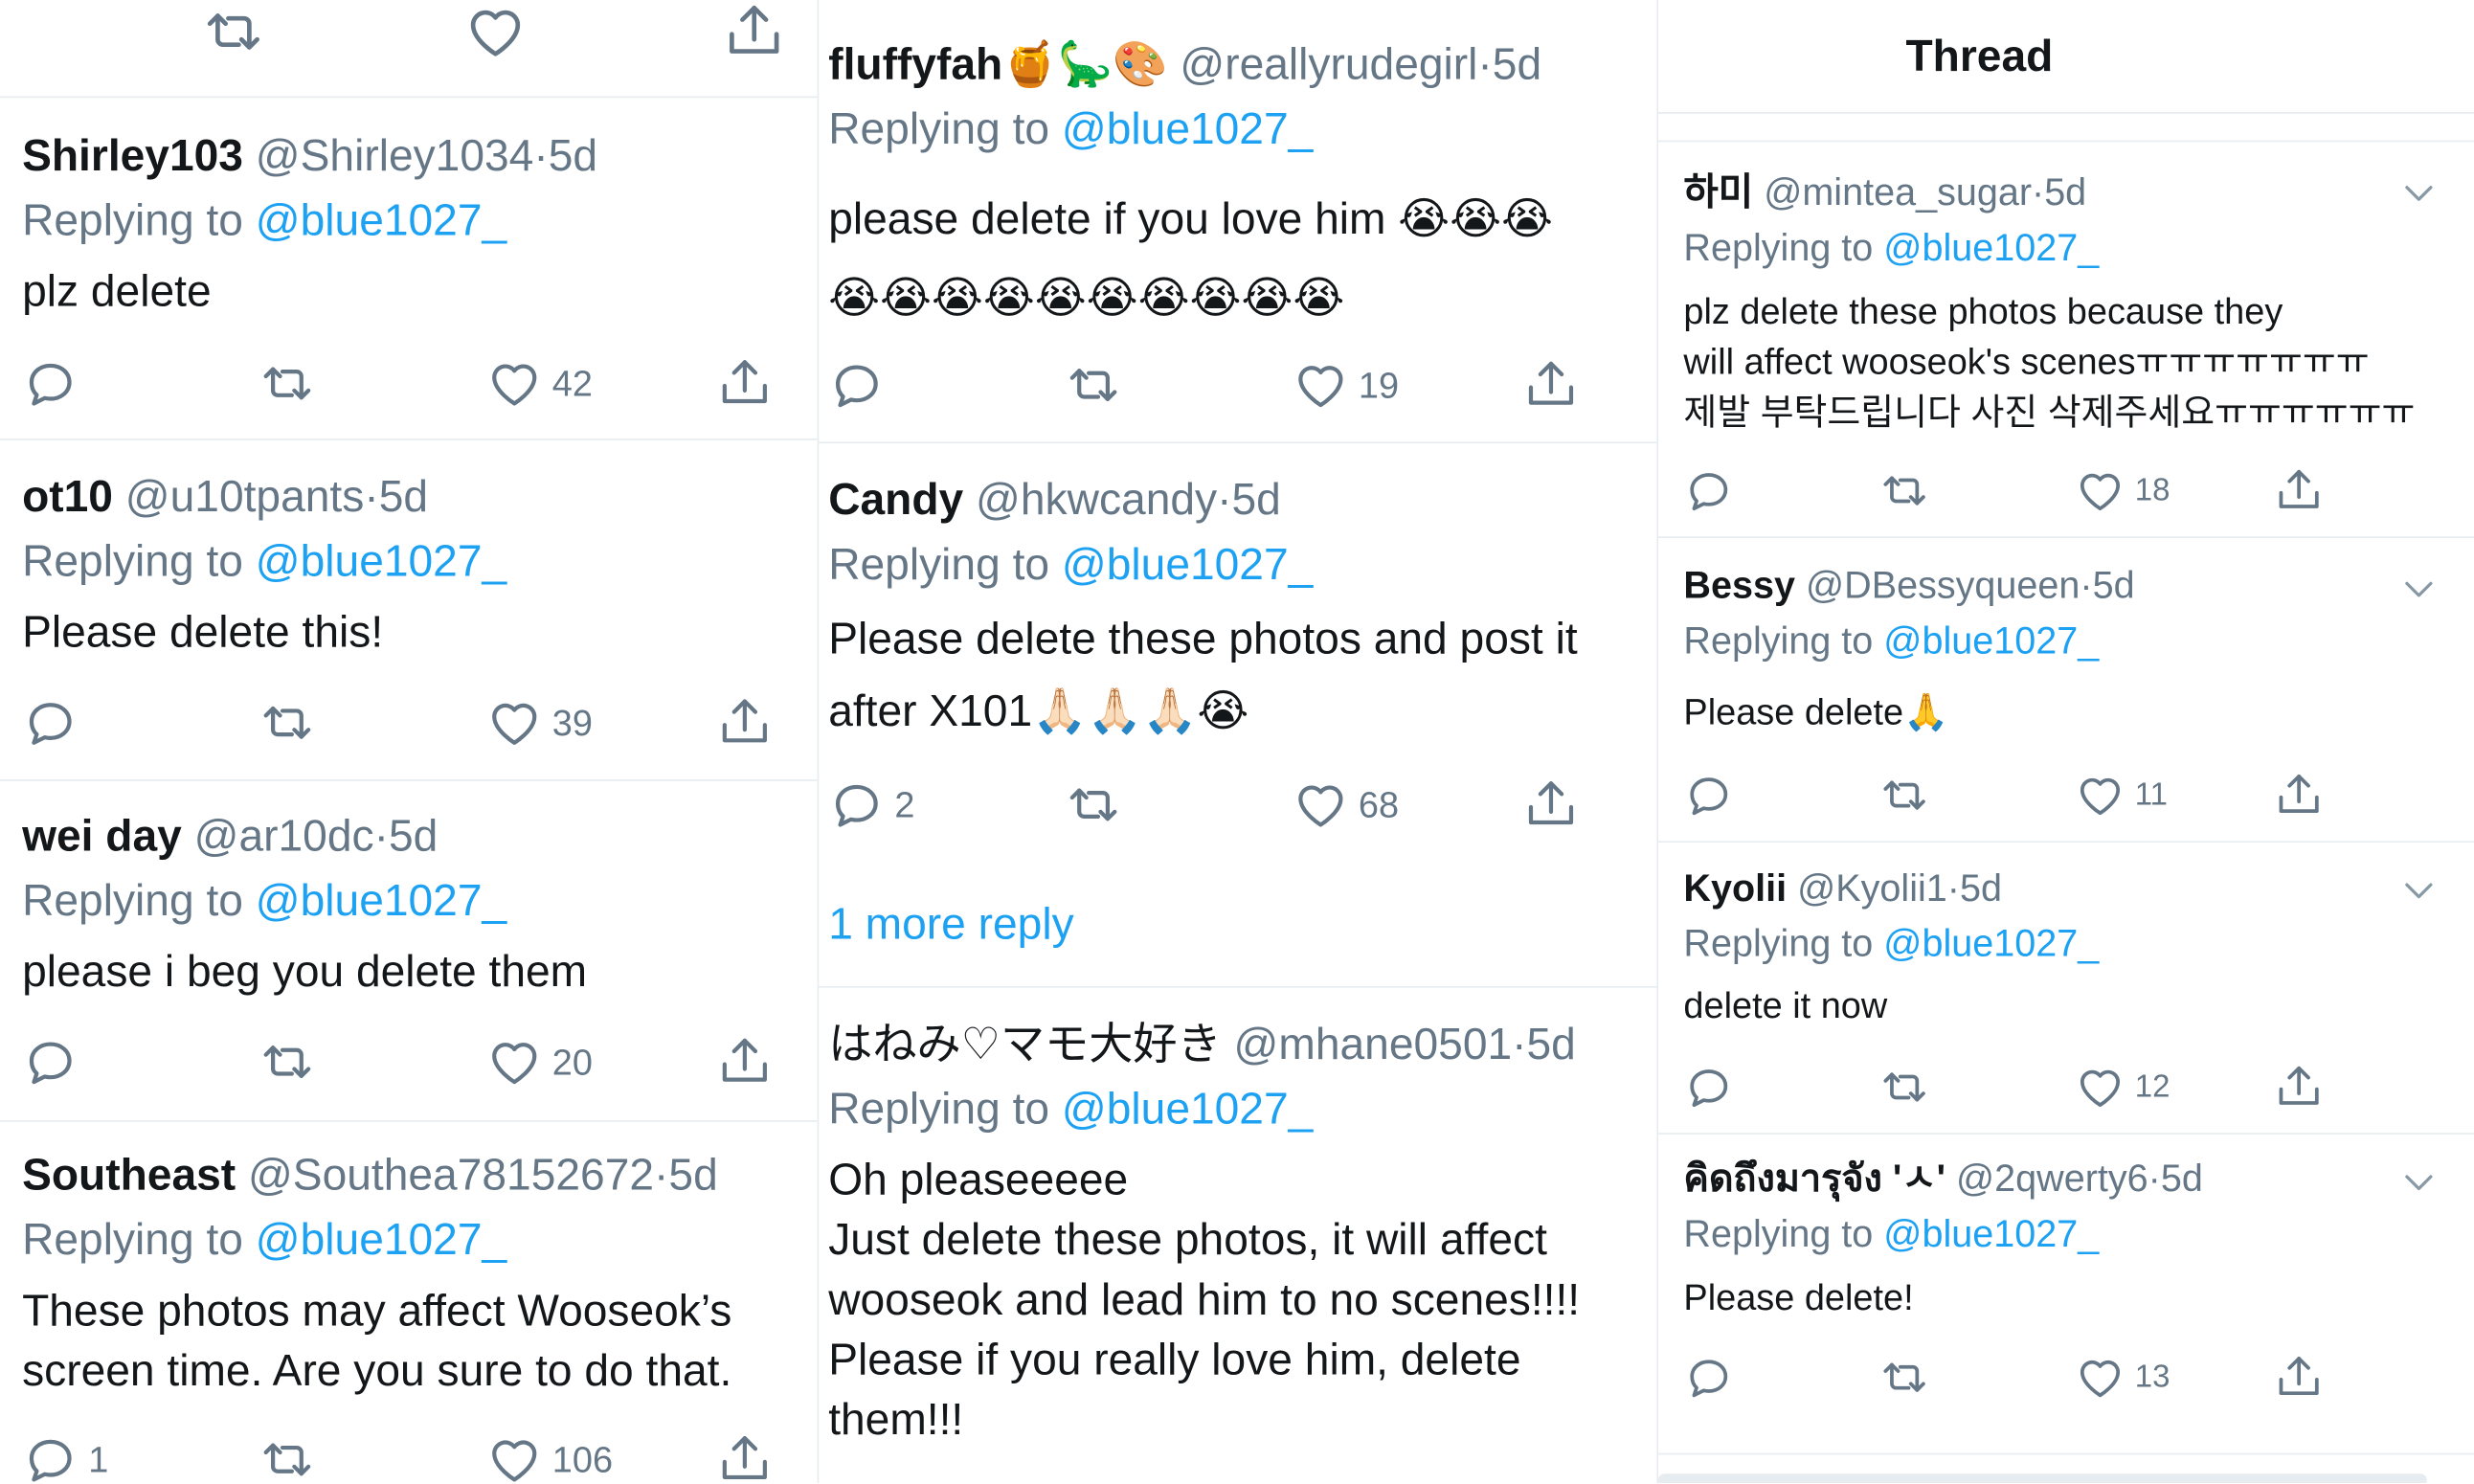 The image size is (2474, 1484). Describe the element at coordinates (245, 496) in the screenshot. I see `user-handle: @u10tpants` at that location.